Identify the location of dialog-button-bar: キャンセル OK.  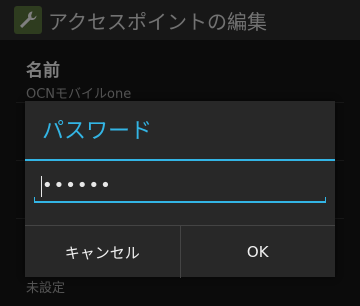
(180, 251).